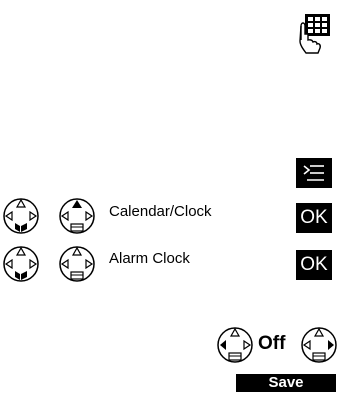  I want to click on value-display: Off, so click(272, 343).